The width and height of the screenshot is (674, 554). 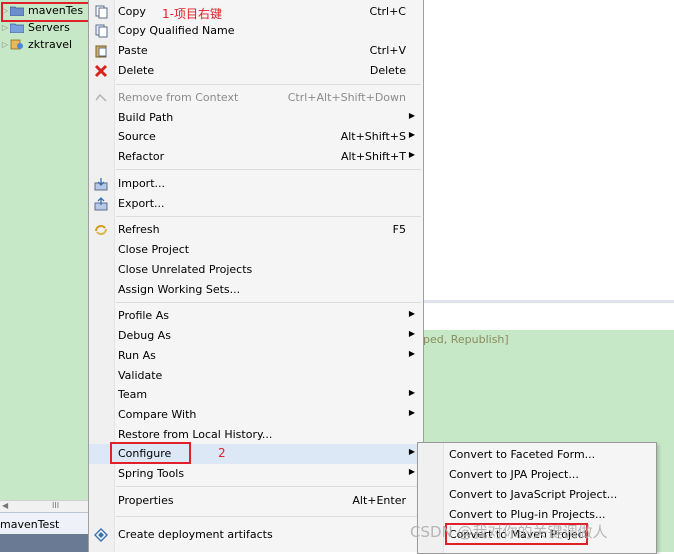 What do you see at coordinates (387, 50) in the screenshot?
I see `menu-item-shortcut: Ctrl+V` at bounding box center [387, 50].